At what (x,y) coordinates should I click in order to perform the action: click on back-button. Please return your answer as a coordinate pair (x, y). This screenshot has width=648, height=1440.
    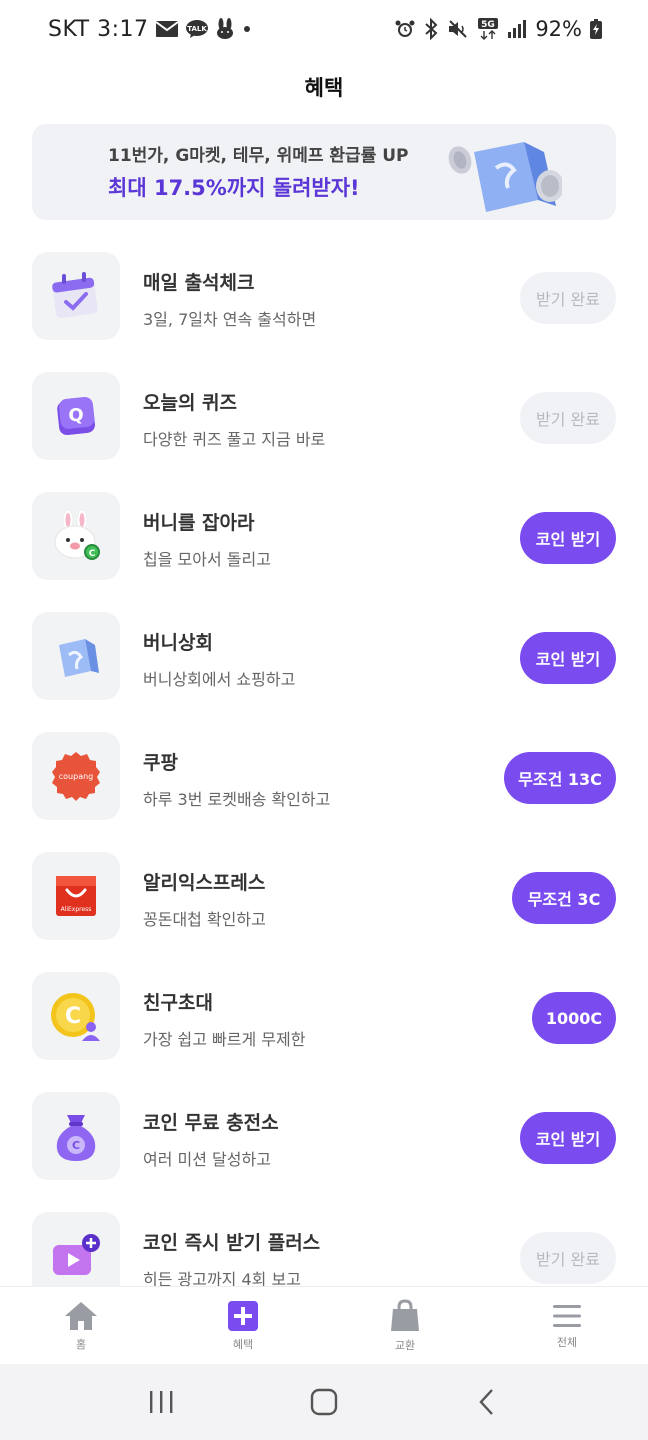
    Looking at the image, I should click on (487, 1402).